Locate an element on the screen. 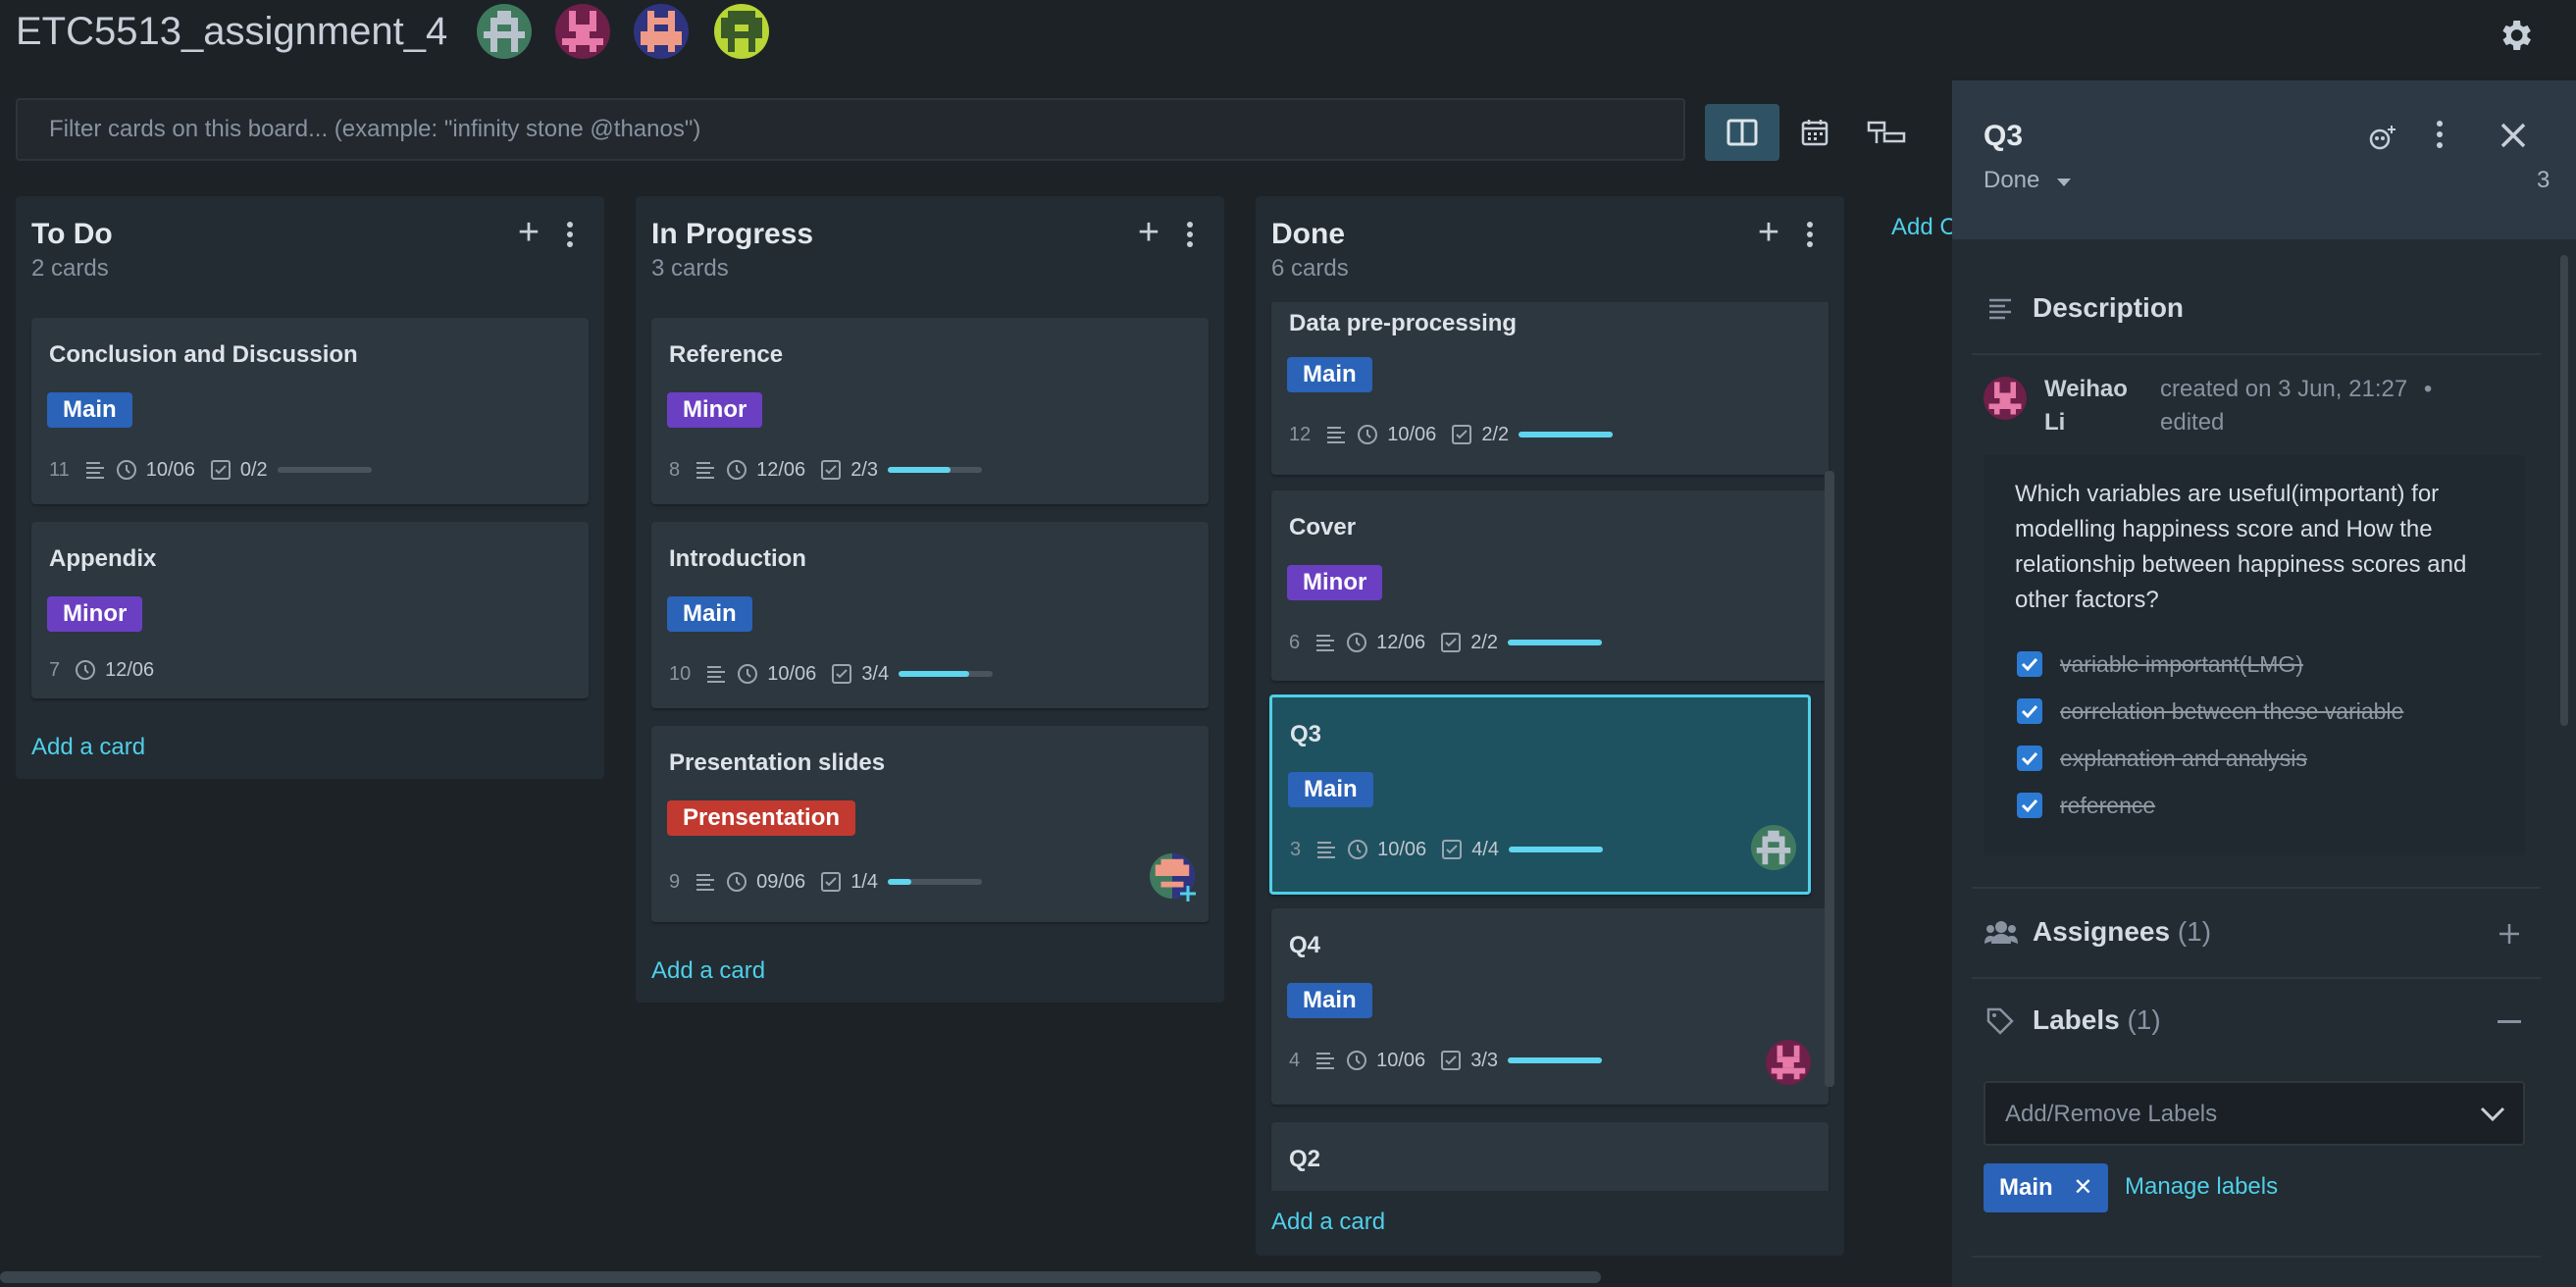 Image resolution: width=2576 pixels, height=1287 pixels. checklist-item-label: reference is located at coordinates (2108, 805).